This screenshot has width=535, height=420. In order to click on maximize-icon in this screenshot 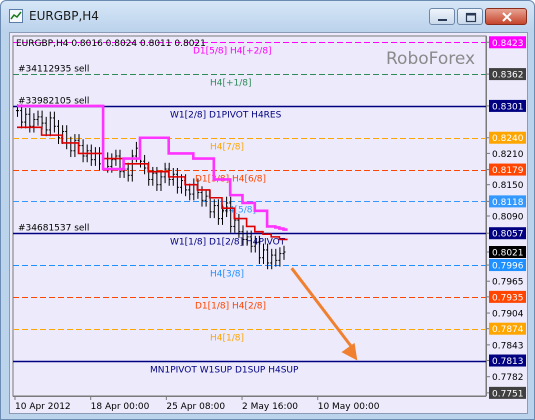, I will do `click(471, 17)`.